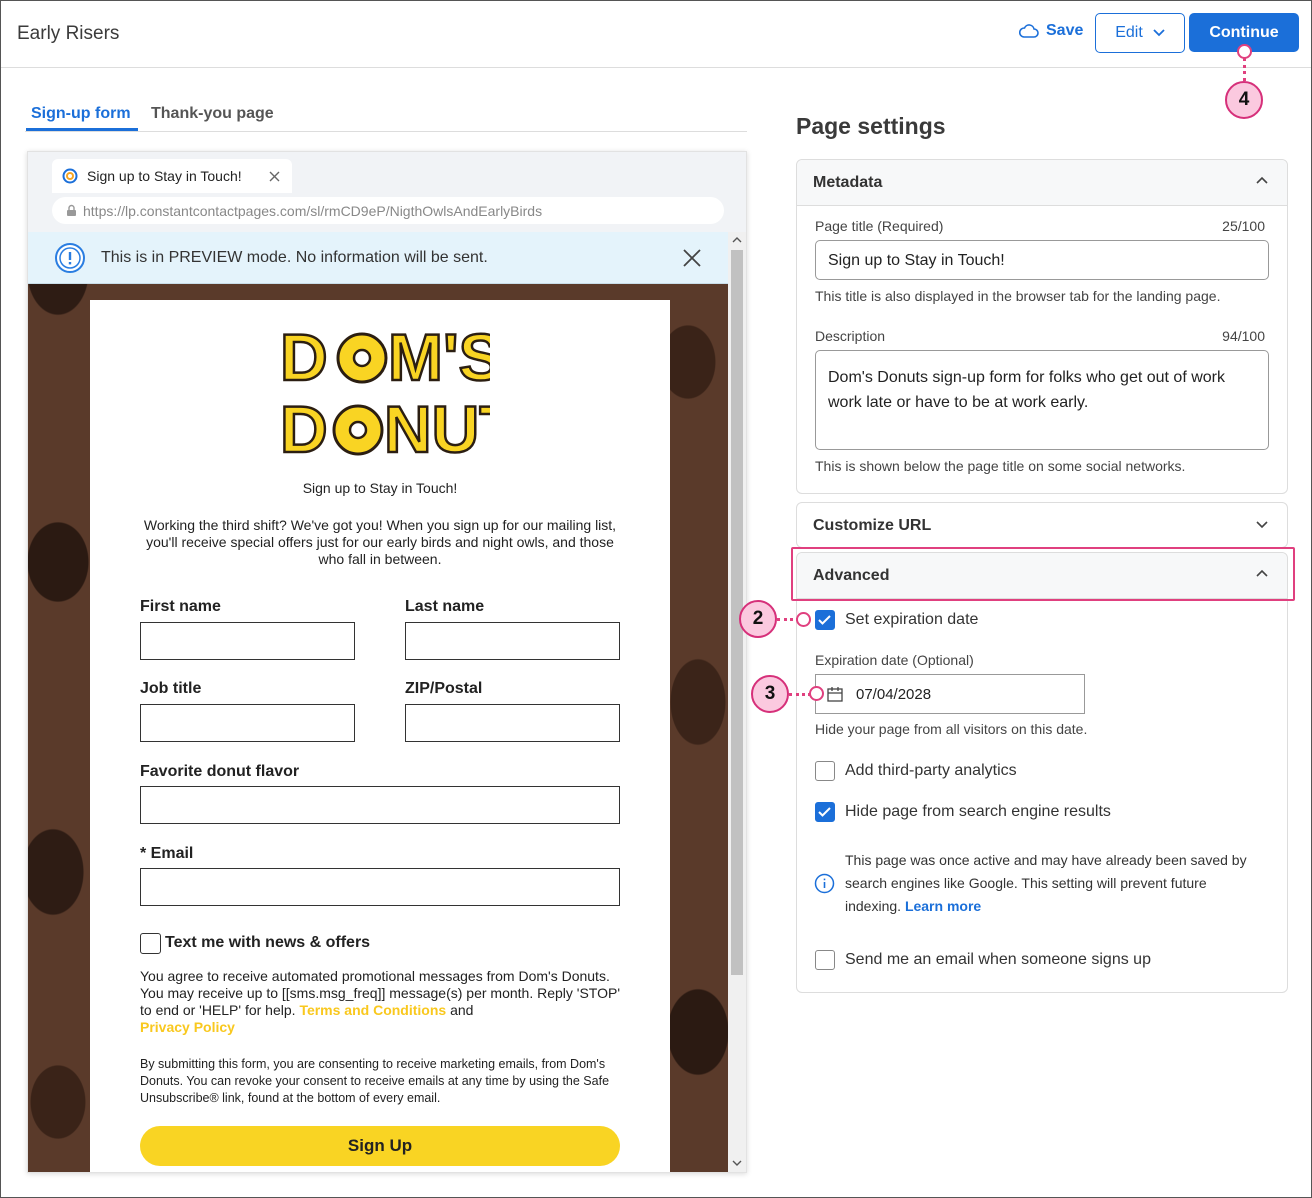  What do you see at coordinates (912, 619) in the screenshot?
I see `set-expiration-label: Set expiration date` at bounding box center [912, 619].